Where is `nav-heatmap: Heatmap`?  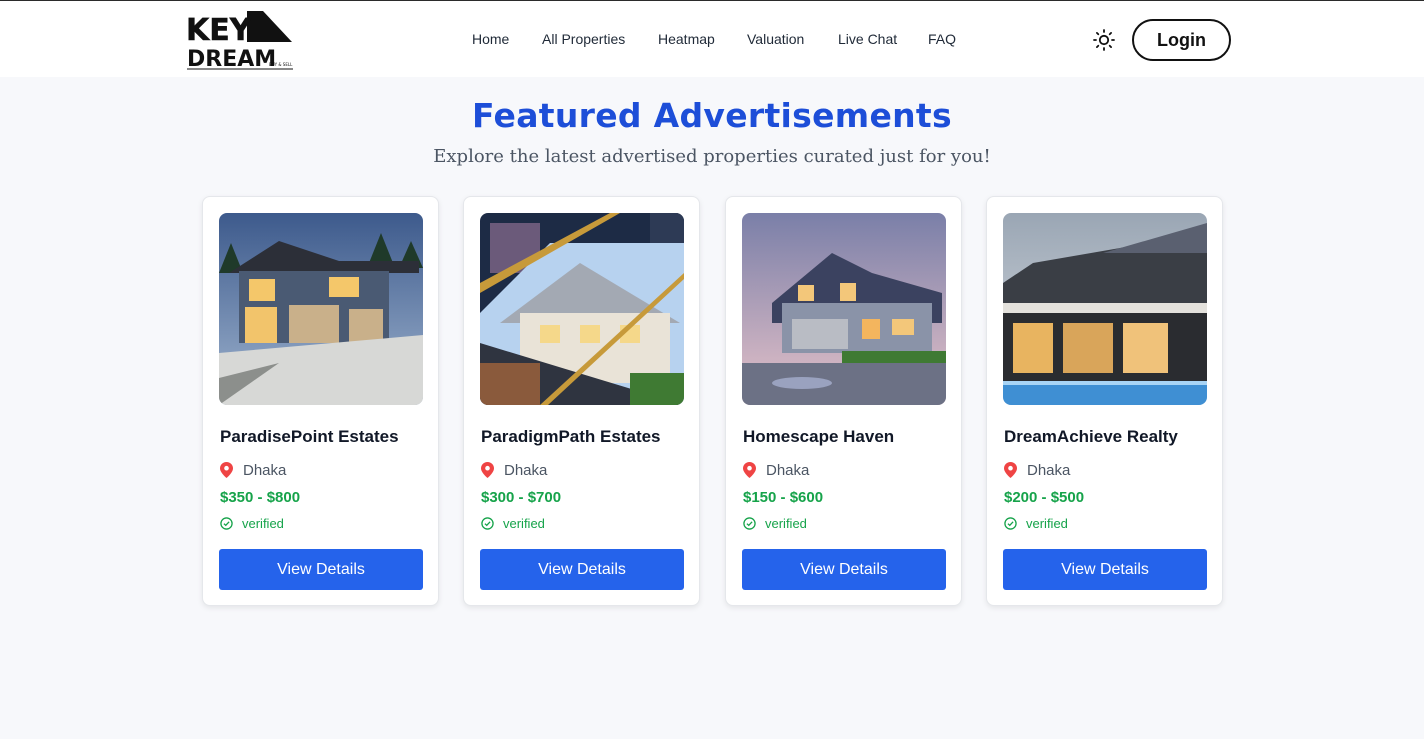 nav-heatmap: Heatmap is located at coordinates (686, 39).